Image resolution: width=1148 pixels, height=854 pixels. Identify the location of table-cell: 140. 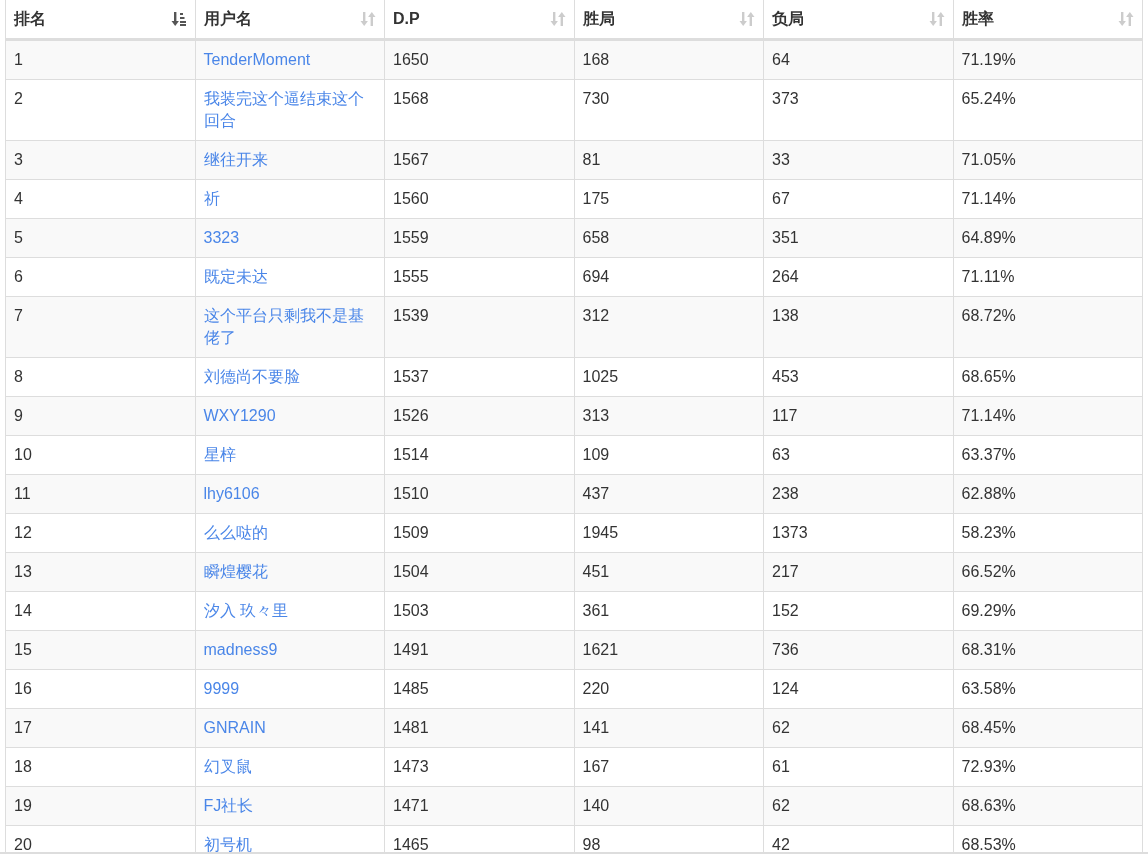
(596, 805).